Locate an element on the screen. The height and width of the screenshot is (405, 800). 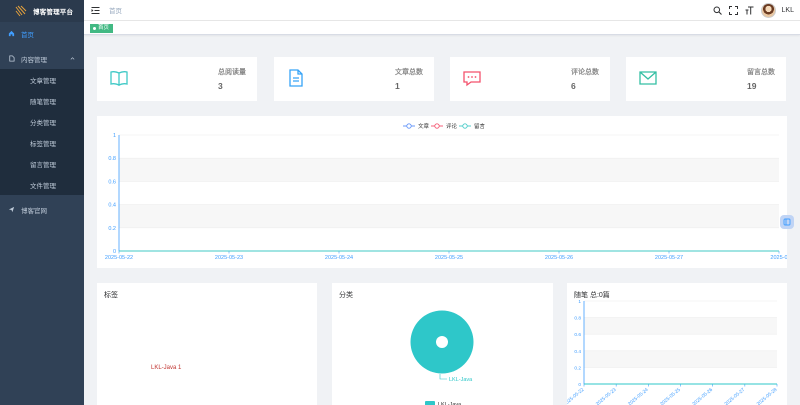
header-actions: LKL is located at coordinates (753, 10).